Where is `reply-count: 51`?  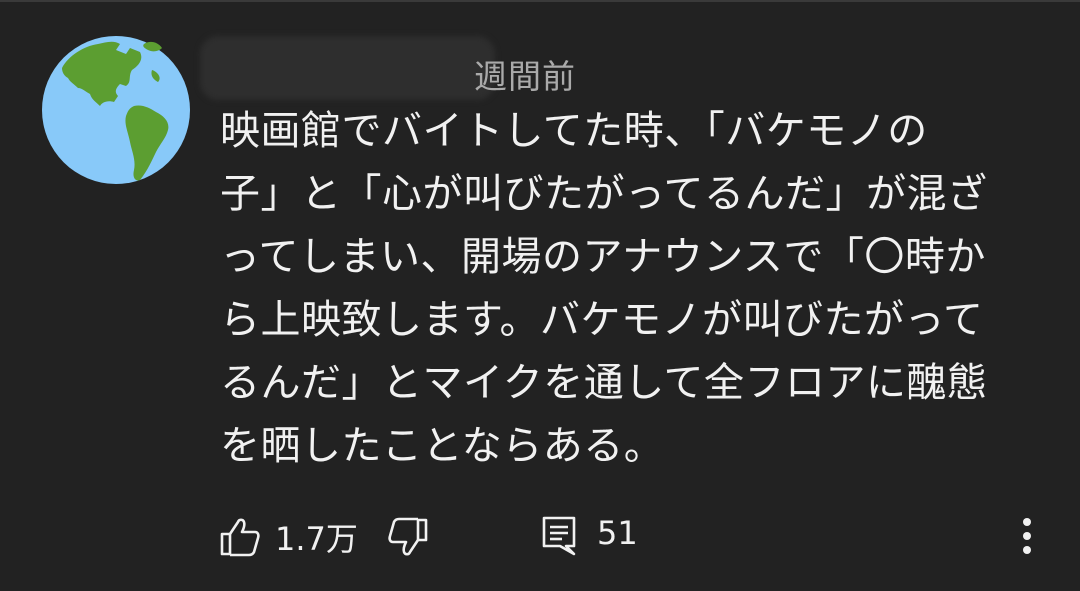
reply-count: 51 is located at coordinates (617, 533).